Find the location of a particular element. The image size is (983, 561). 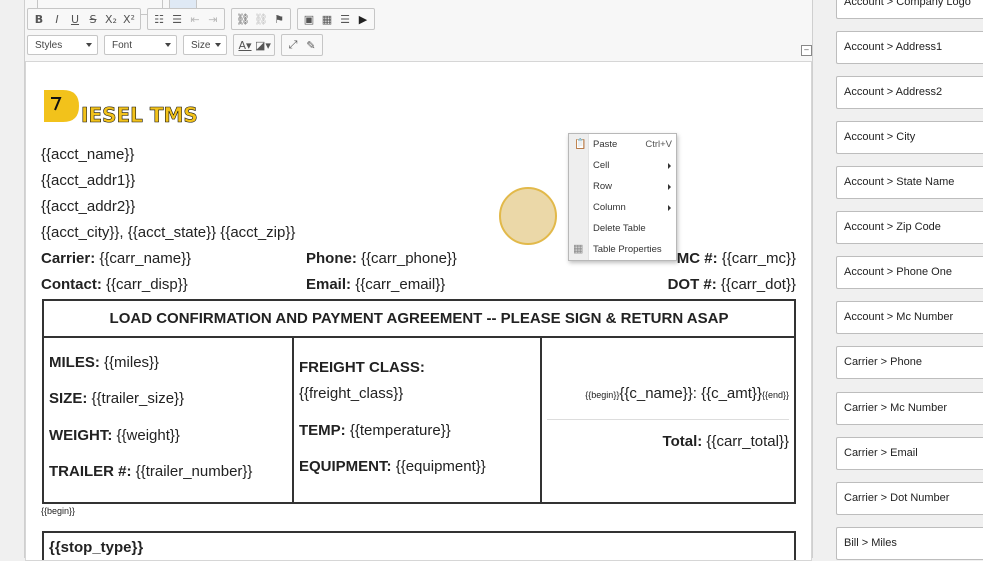

contact-value: {{carr_disp}} is located at coordinates (147, 284).